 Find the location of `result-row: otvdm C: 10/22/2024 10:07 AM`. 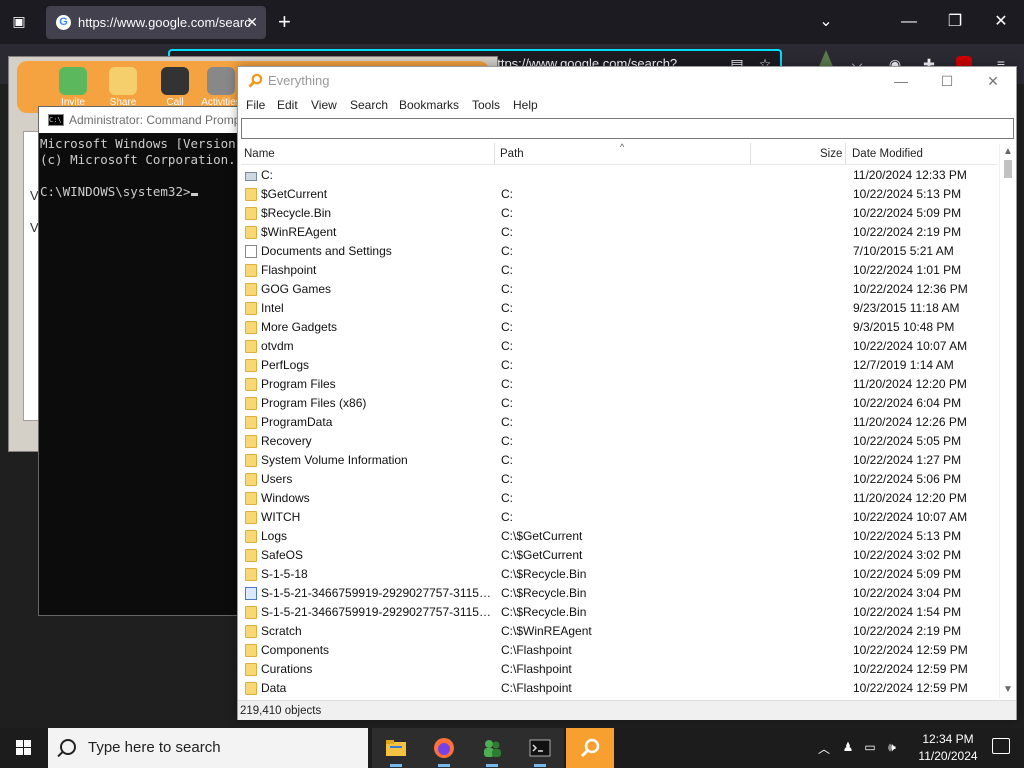

result-row: otvdm C: 10/22/2024 10:07 AM is located at coordinates (619, 346).